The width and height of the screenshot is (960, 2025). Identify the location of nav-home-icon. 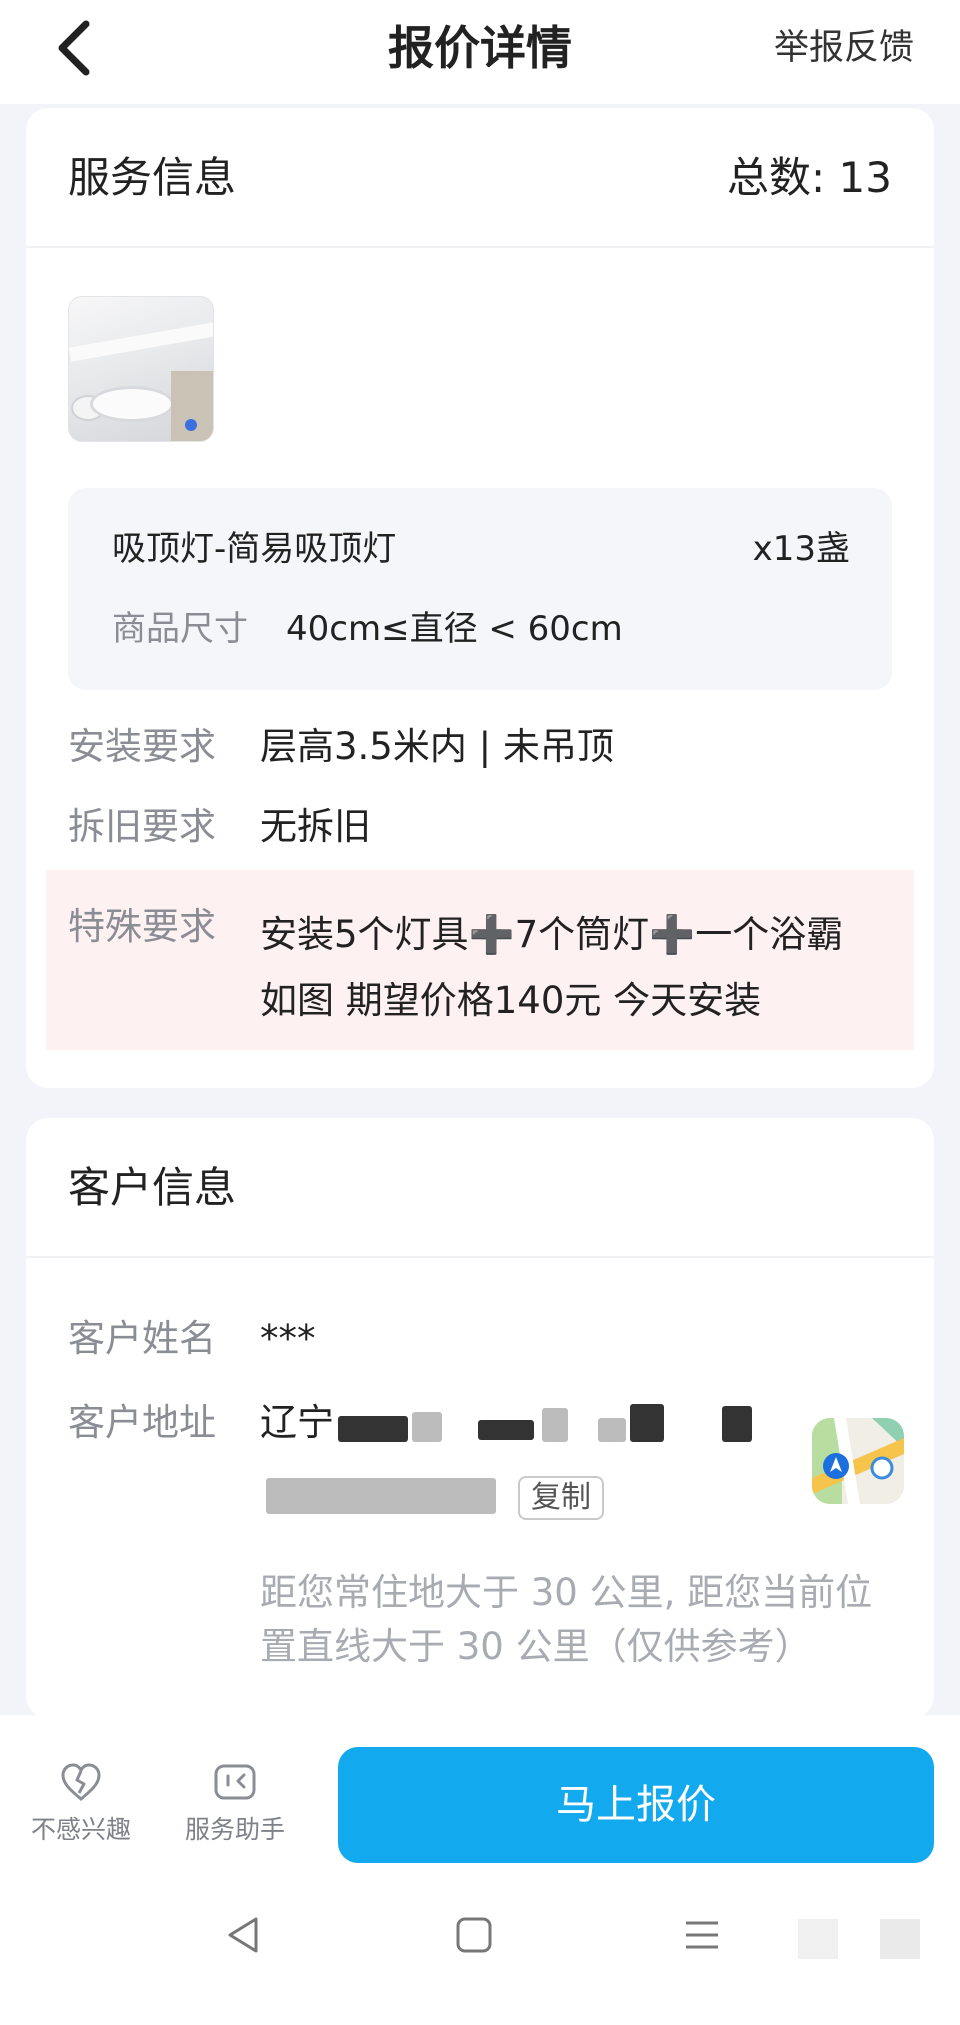
(474, 1935).